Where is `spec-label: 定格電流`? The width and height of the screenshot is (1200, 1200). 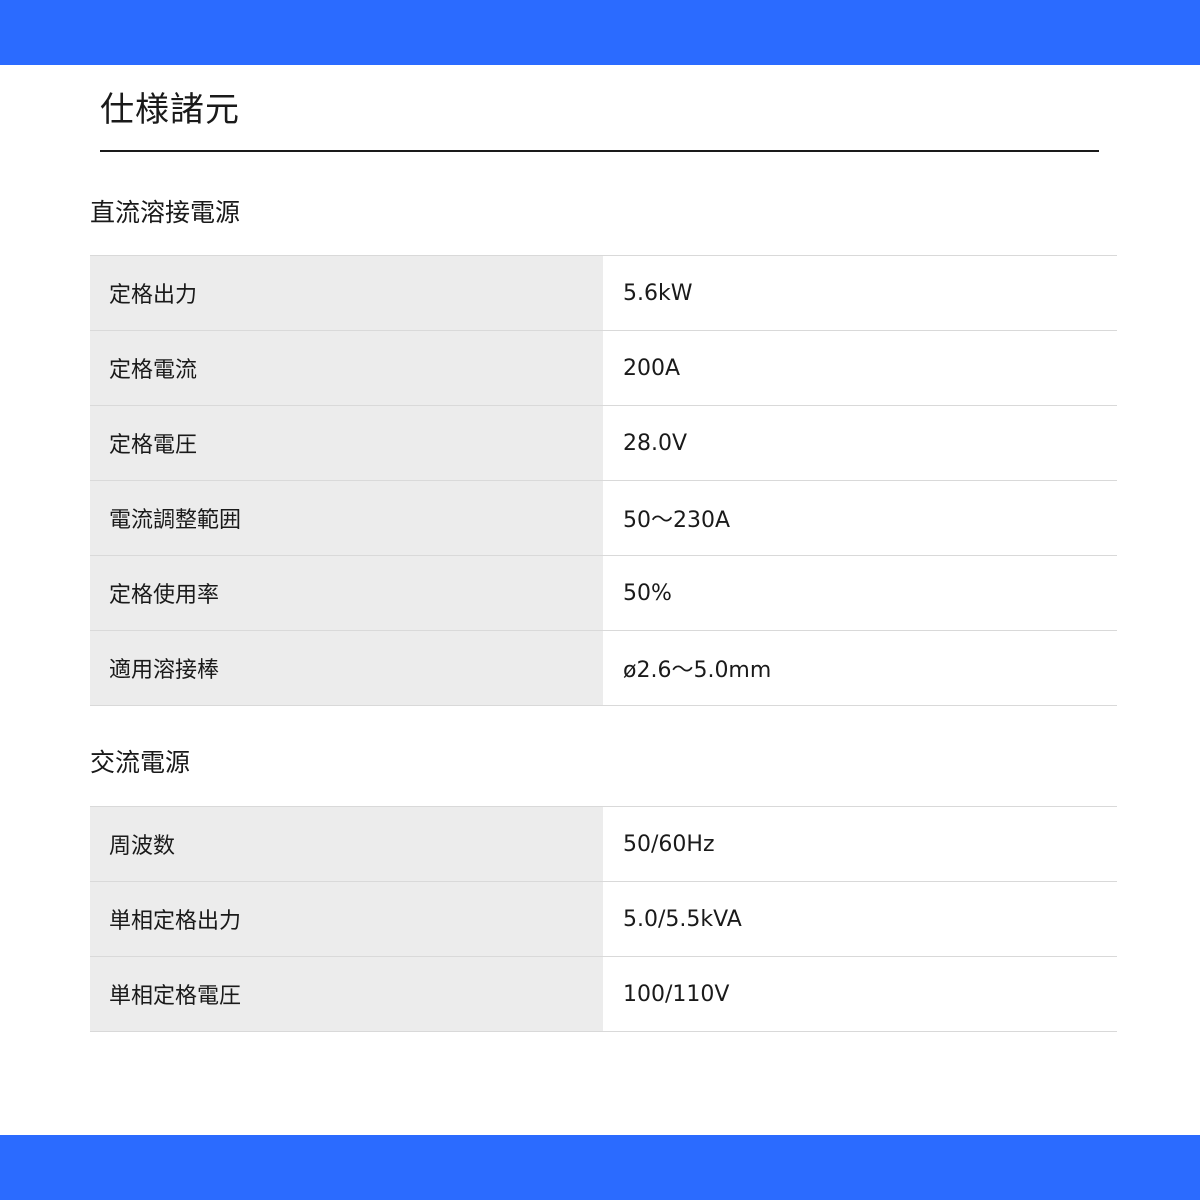
spec-label: 定格電流 is located at coordinates (346, 368).